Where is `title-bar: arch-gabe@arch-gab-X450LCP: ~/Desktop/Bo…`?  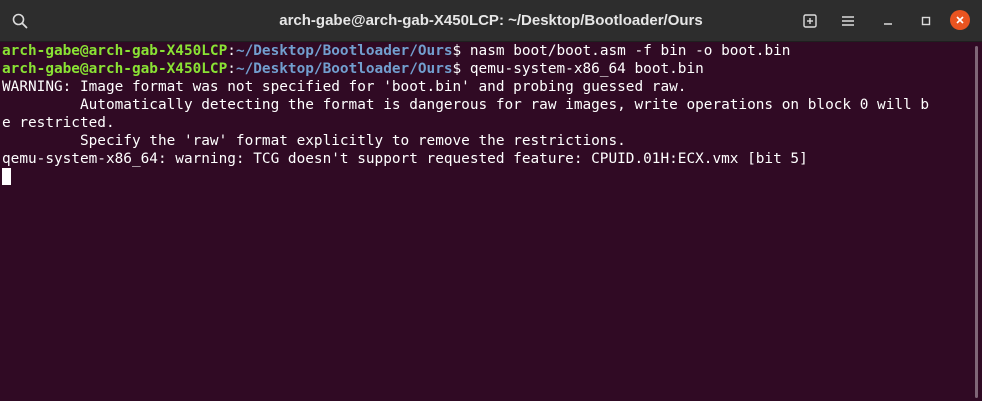 title-bar: arch-gabe@arch-gab-X450LCP: ~/Desktop/Bo… is located at coordinates (491, 21).